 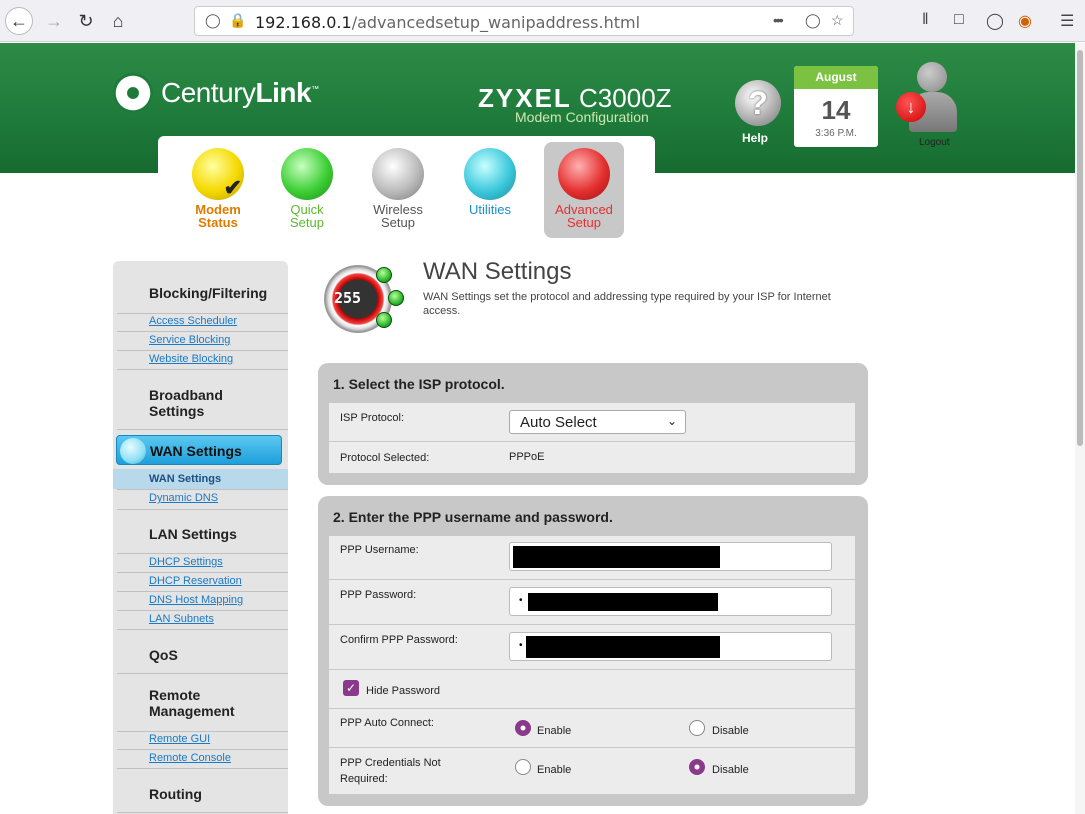 What do you see at coordinates (86, 21) in the screenshot?
I see `reload-icon: ↻` at bounding box center [86, 21].